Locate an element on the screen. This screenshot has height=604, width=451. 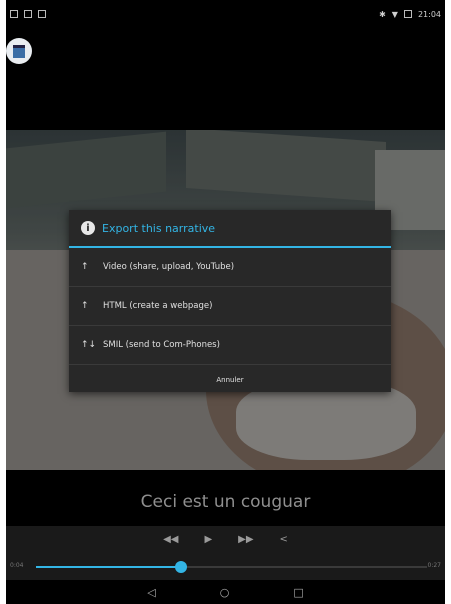
export-video-label: Video (share, upload, YouTube) is located at coordinates (169, 267).